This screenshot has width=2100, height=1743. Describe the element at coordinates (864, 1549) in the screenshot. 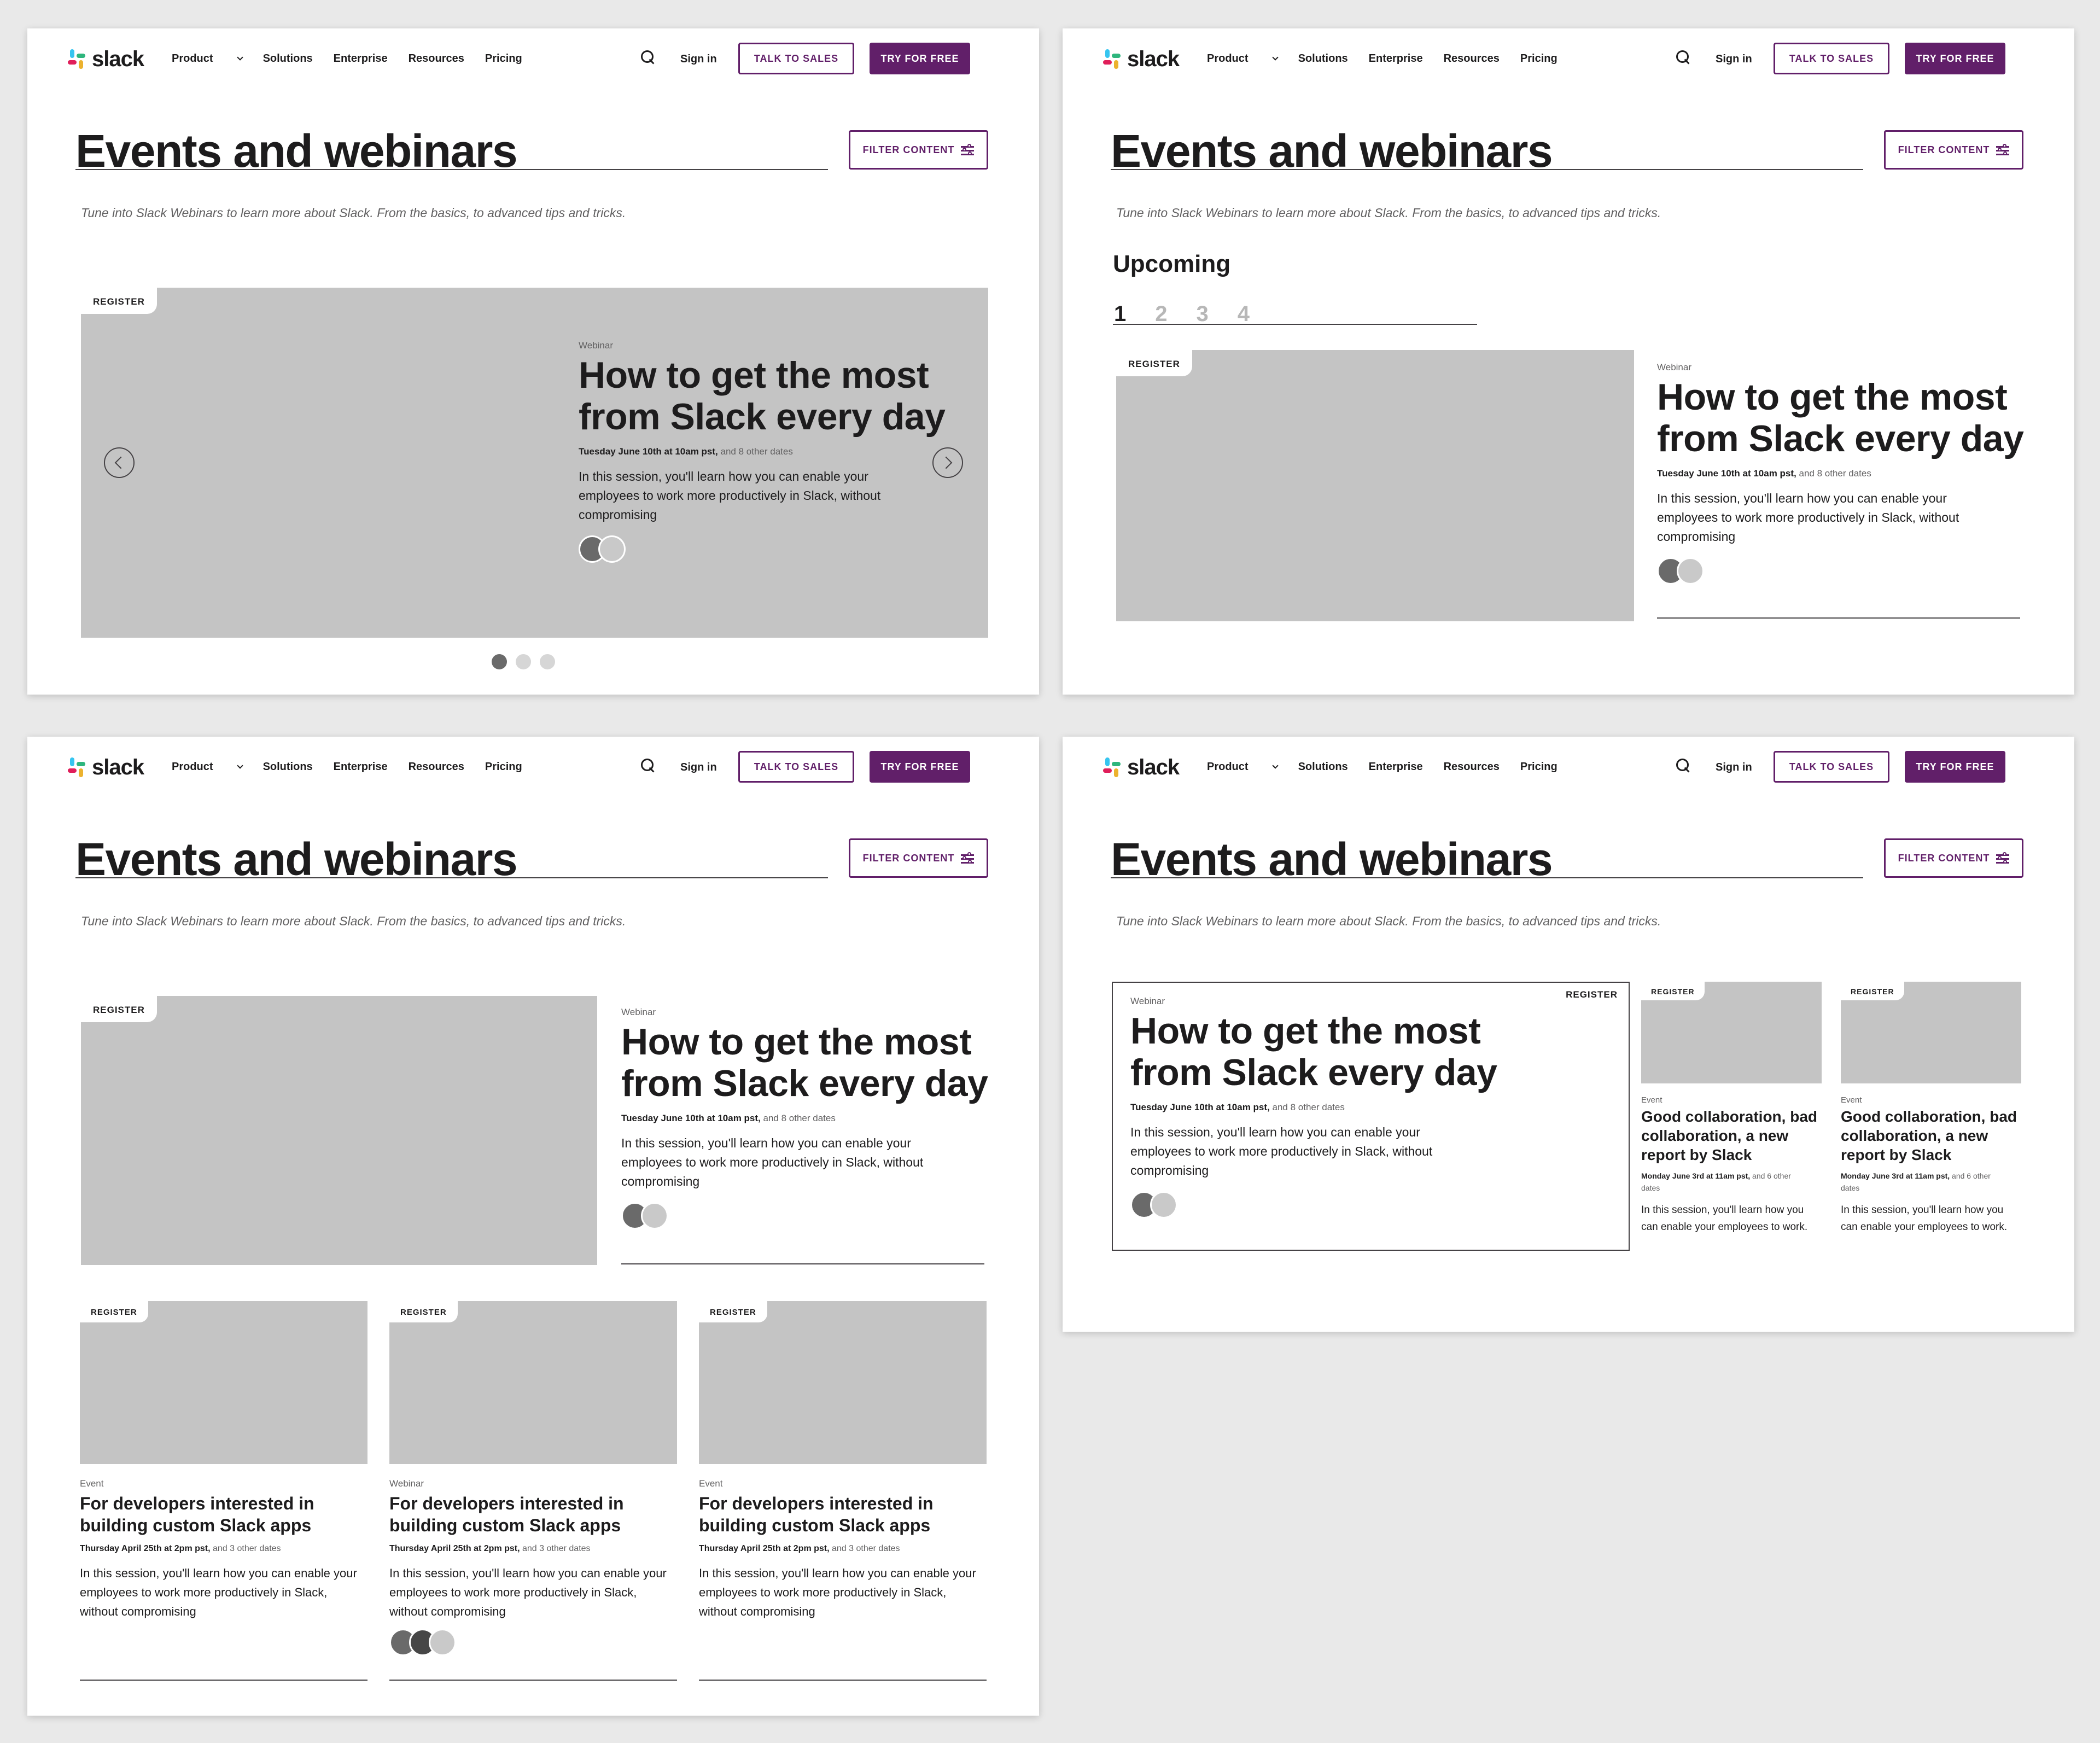

I see `event-card-date-more: and 3 other dates` at that location.